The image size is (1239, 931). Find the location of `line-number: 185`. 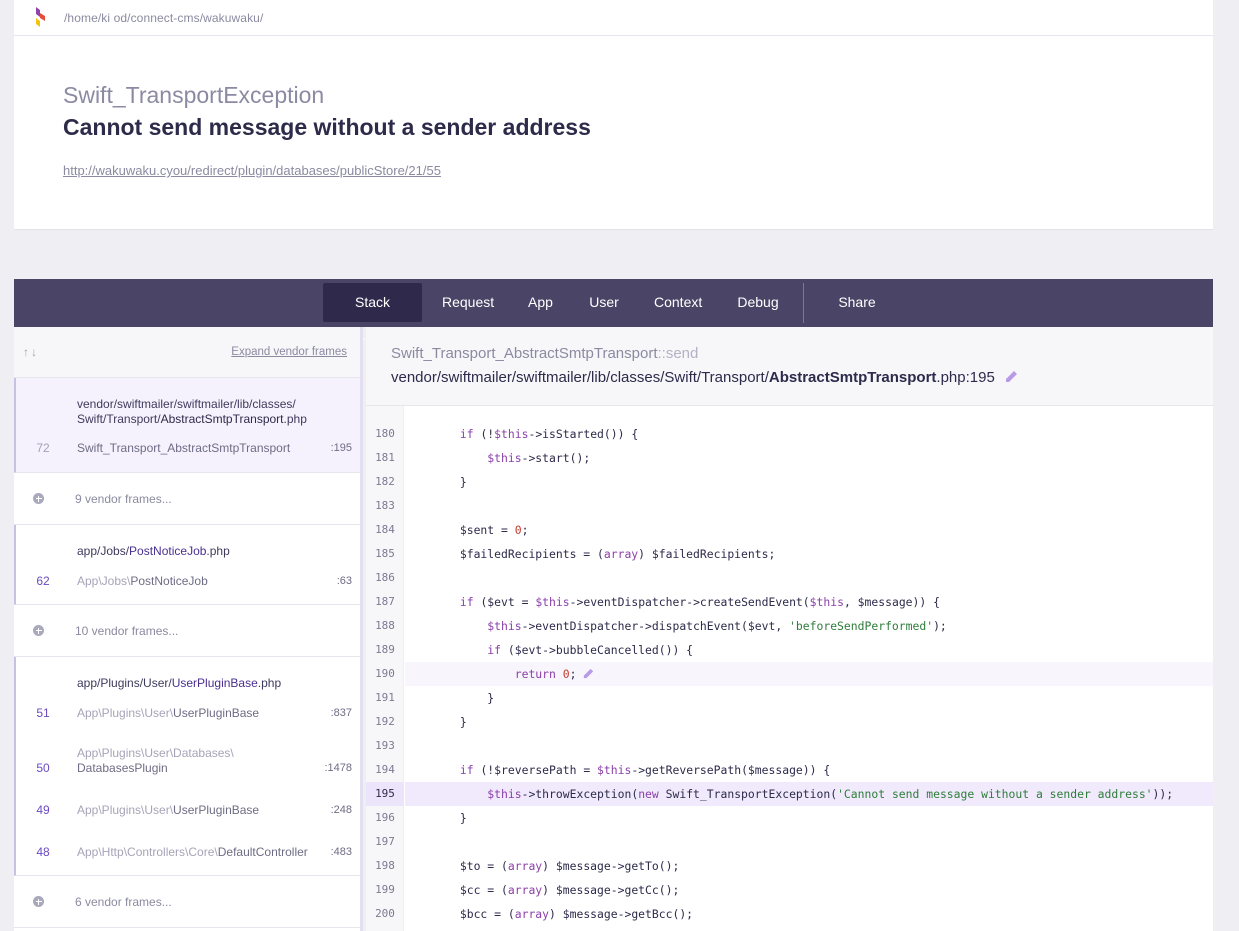

line-number: 185 is located at coordinates (385, 553).